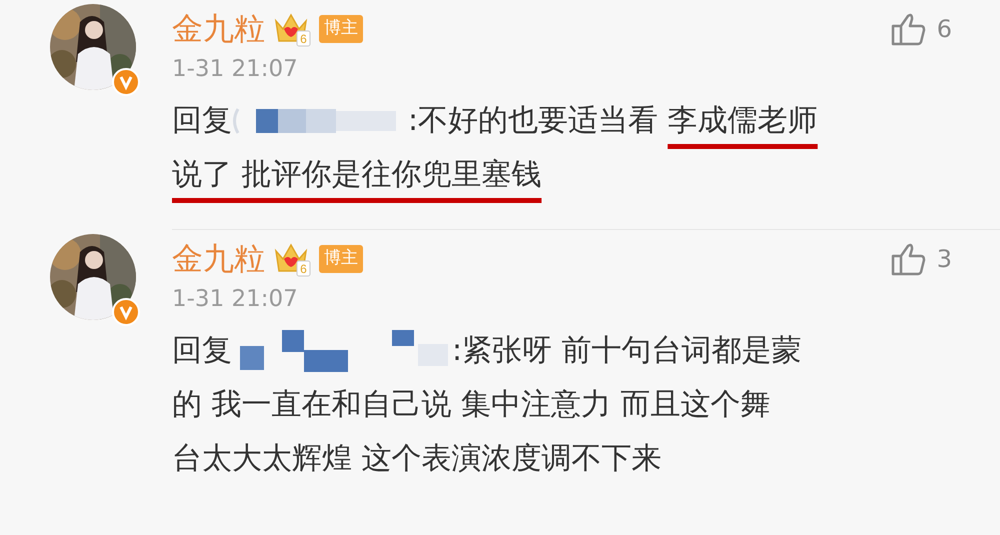 The image size is (1000, 535). I want to click on comment-text: :紧张呀 前十句台词都是蒙, so click(627, 351).